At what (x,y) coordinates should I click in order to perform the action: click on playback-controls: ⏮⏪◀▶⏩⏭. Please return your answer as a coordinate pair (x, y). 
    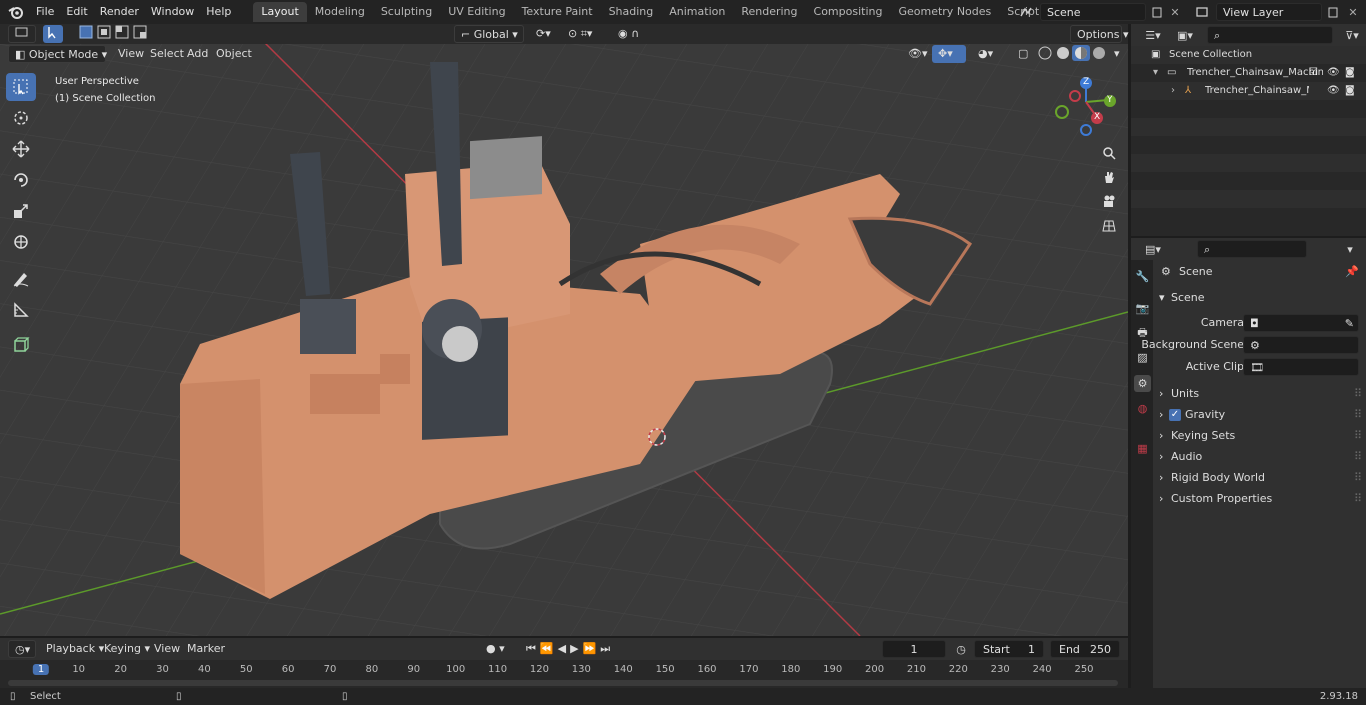
    Looking at the image, I should click on (576, 649).